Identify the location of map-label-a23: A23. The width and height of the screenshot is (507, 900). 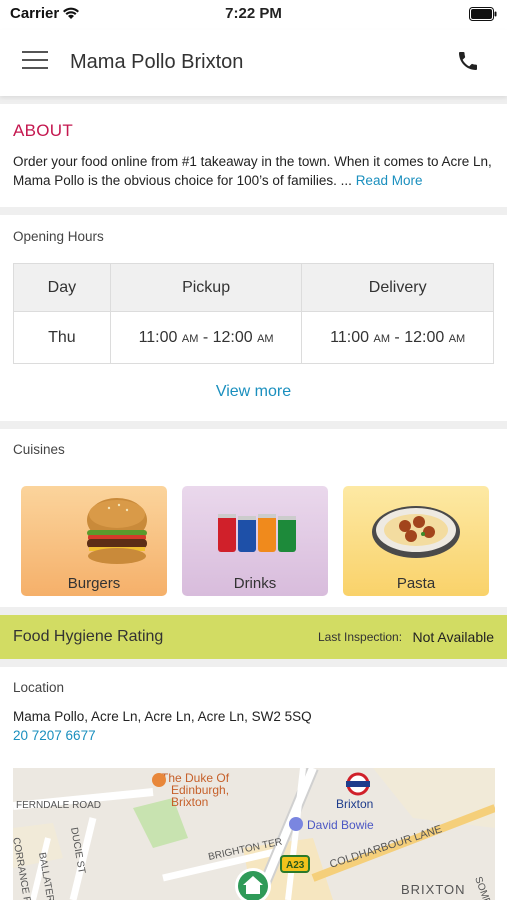
(295, 865).